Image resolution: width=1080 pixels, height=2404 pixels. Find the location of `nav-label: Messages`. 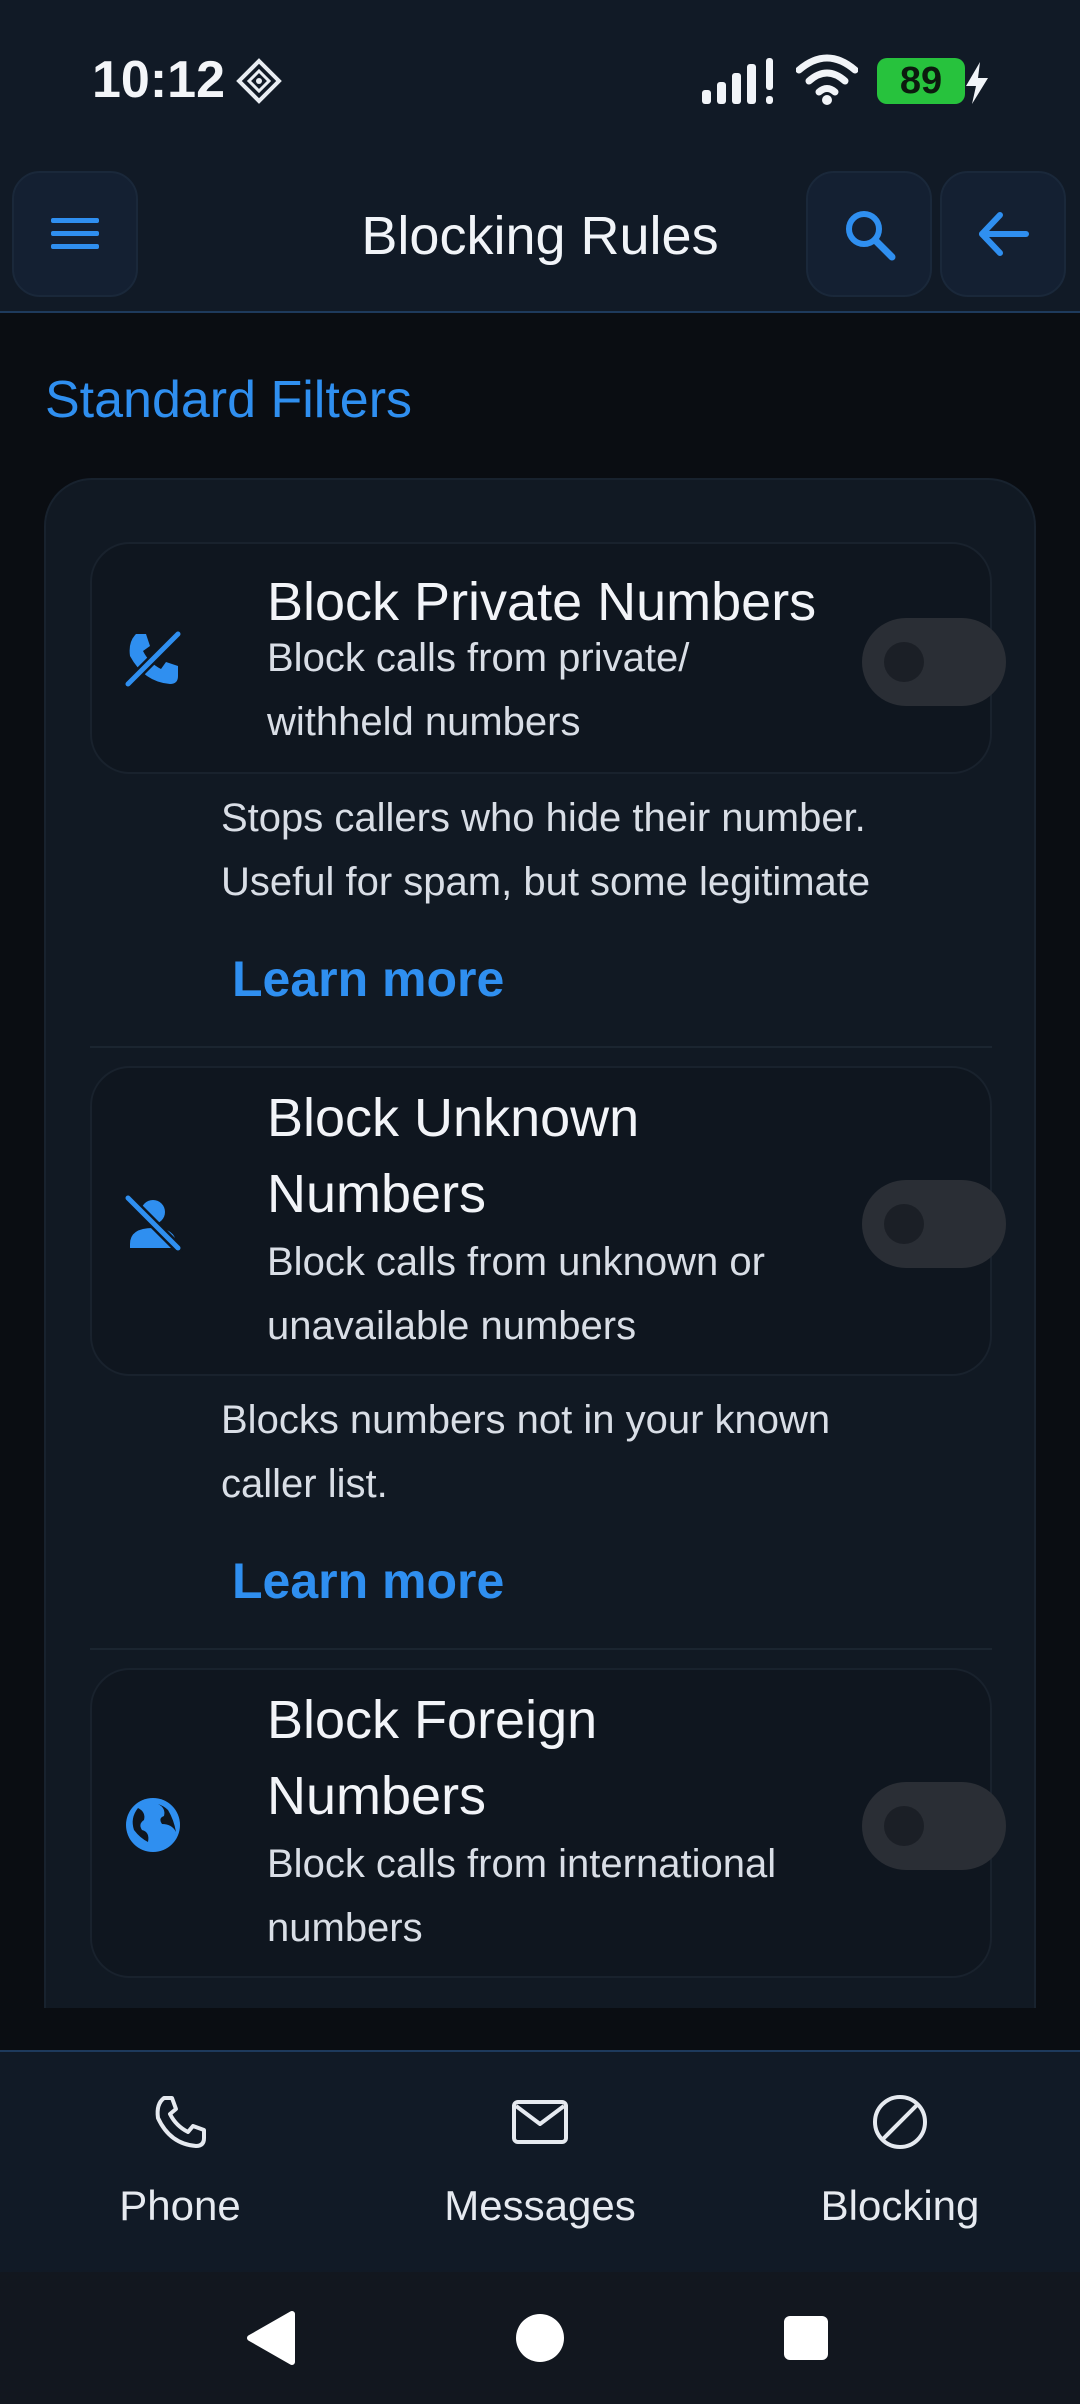

nav-label: Messages is located at coordinates (540, 2205).